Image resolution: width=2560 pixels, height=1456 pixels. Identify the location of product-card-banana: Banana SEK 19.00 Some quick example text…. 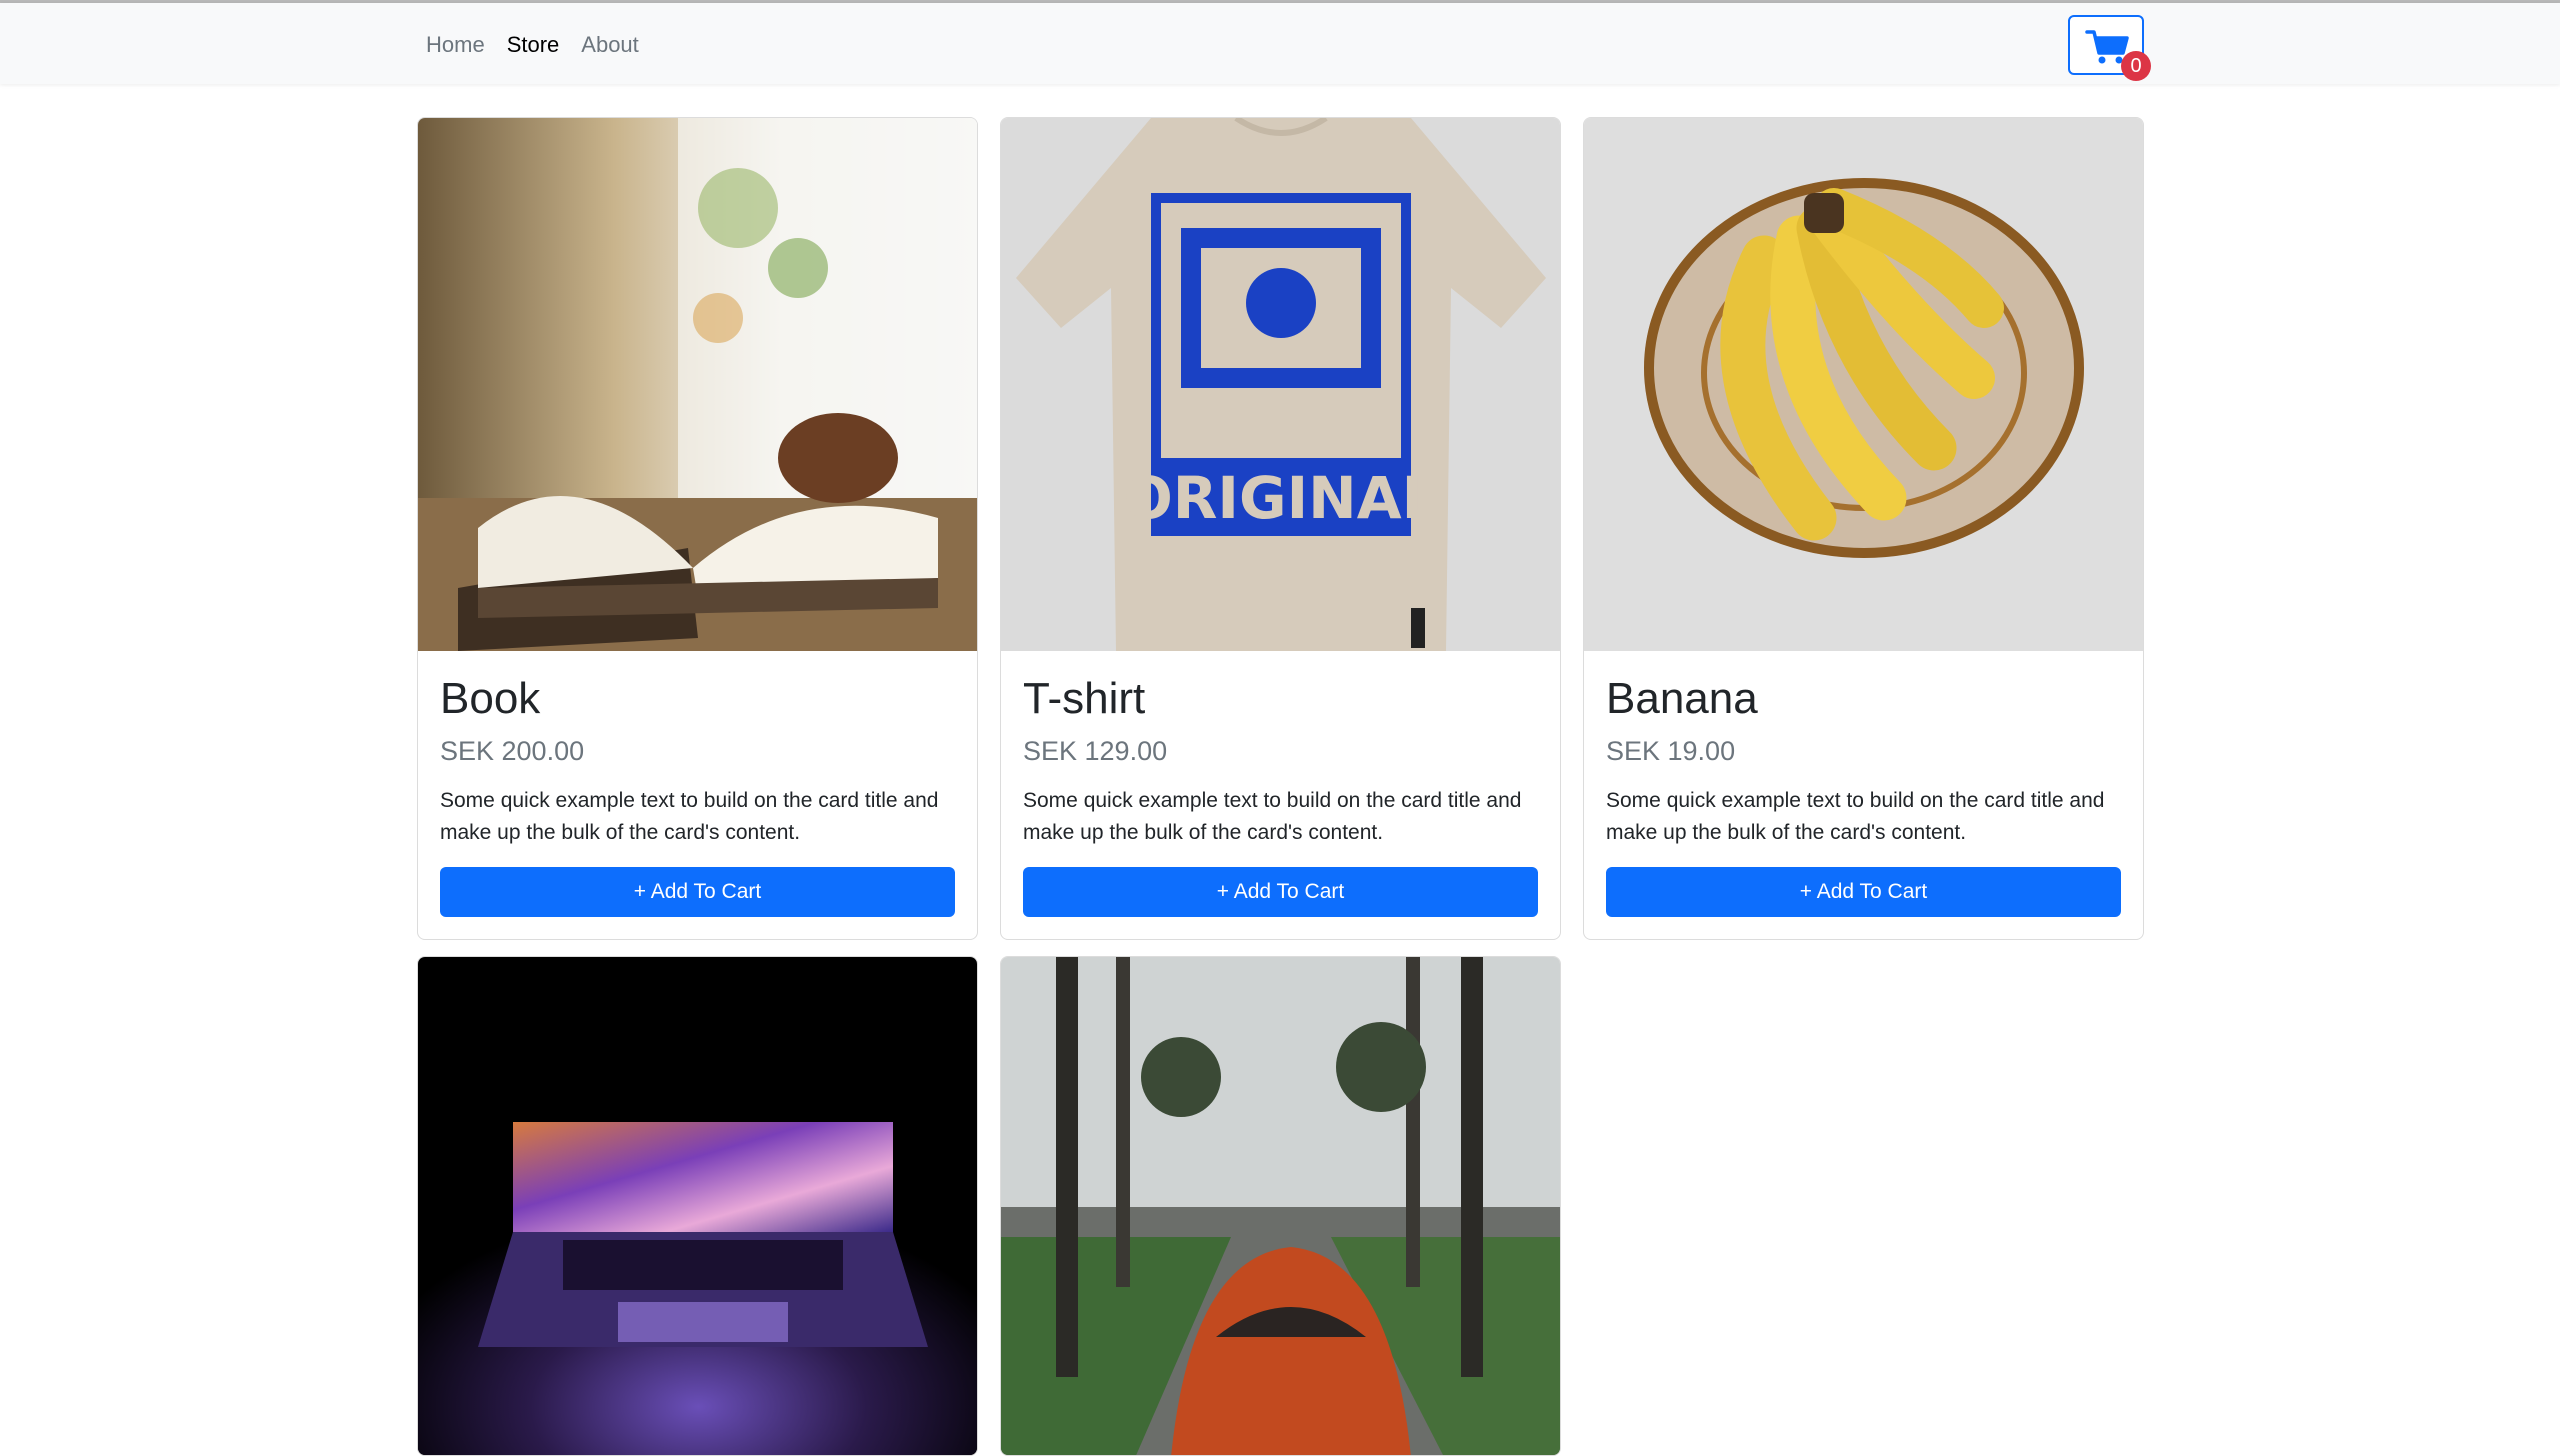
(1863, 528).